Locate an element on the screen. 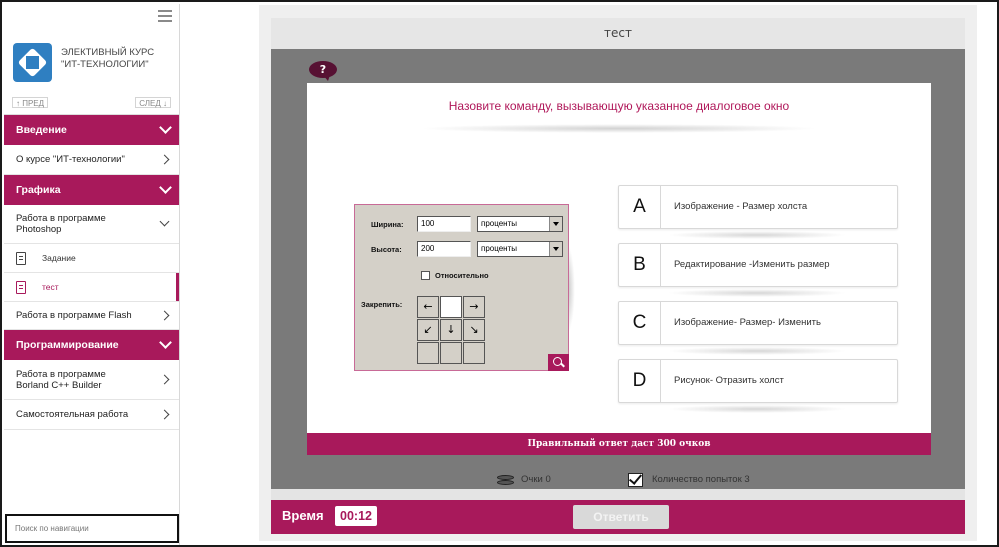  course-title-line2: "ИТ-ТЕХНОЛОГИИ" is located at coordinates (105, 64).